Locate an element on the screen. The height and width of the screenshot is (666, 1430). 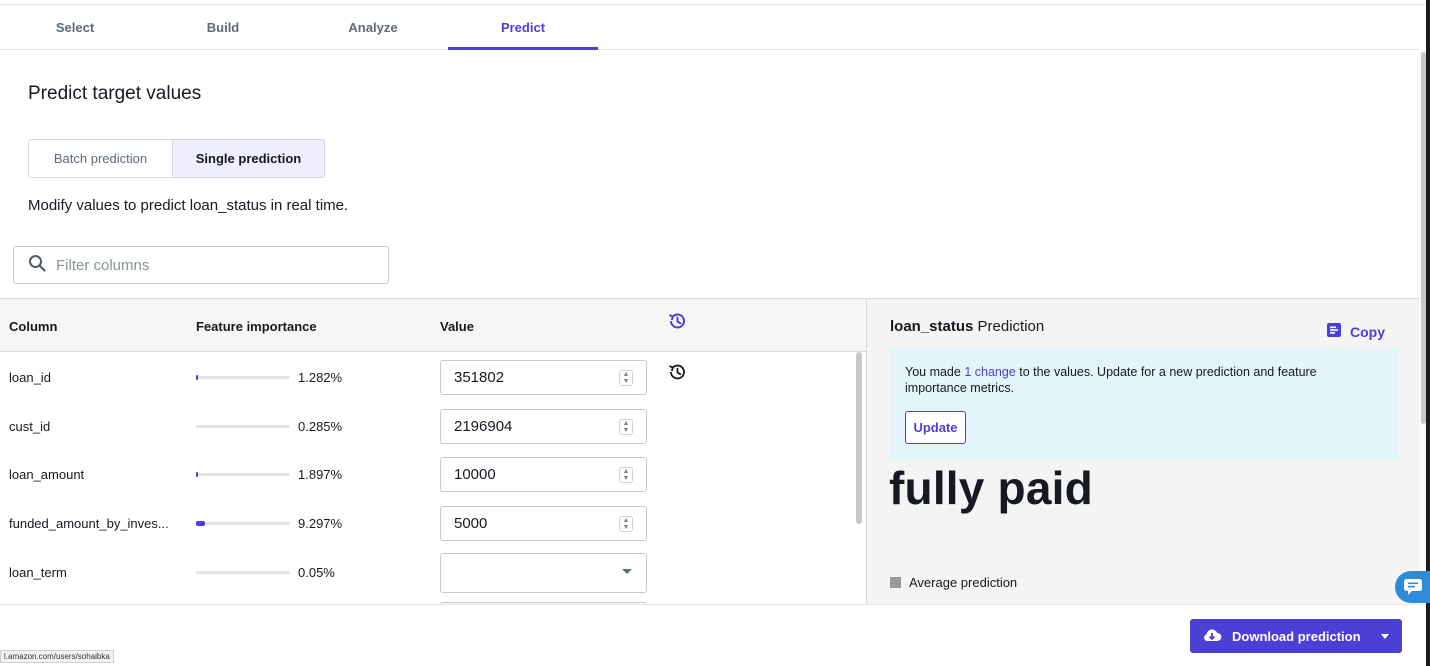
tab-analyze: Analyze is located at coordinates (373, 27).